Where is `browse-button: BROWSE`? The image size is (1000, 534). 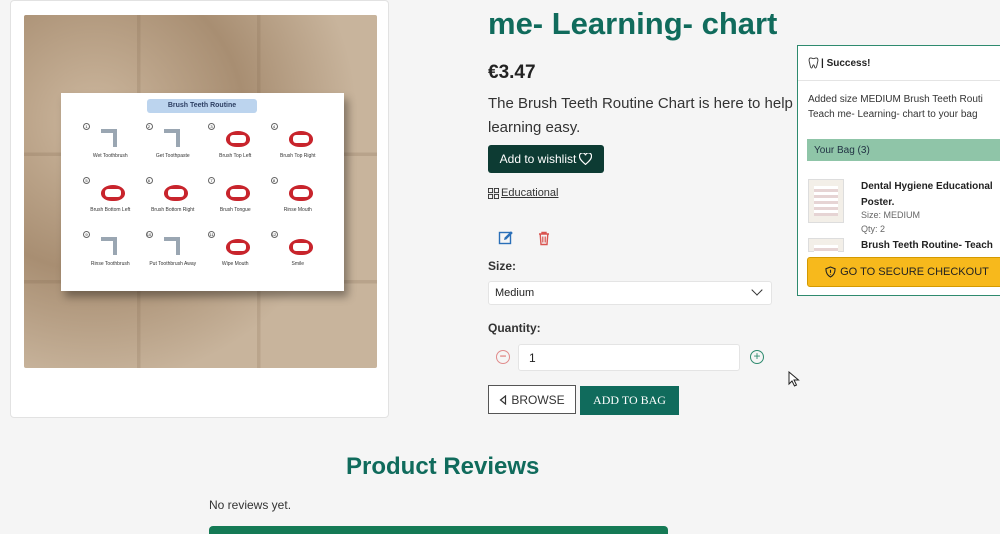 browse-button: BROWSE is located at coordinates (532, 399).